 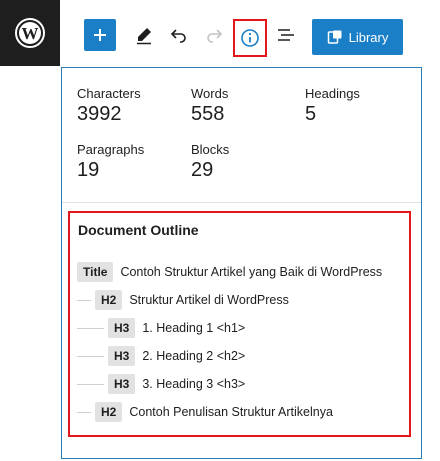 I want to click on pencil-icon, so click(x=144, y=36).